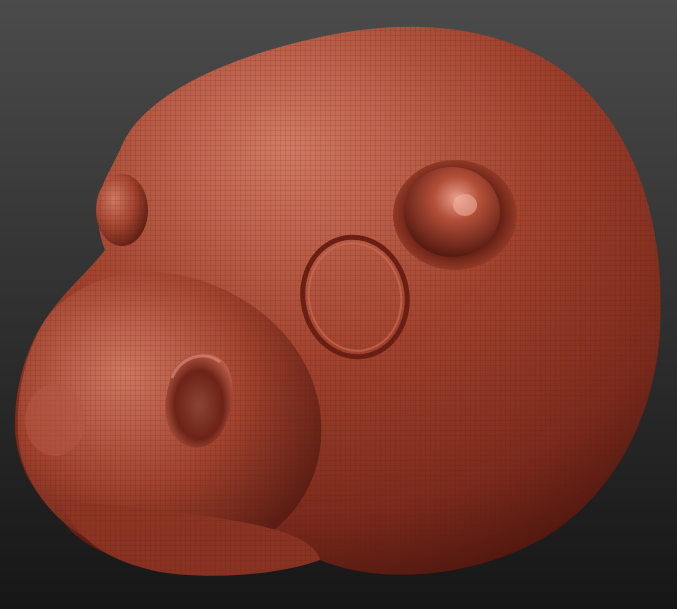  I want to click on eyeball, so click(452, 212).